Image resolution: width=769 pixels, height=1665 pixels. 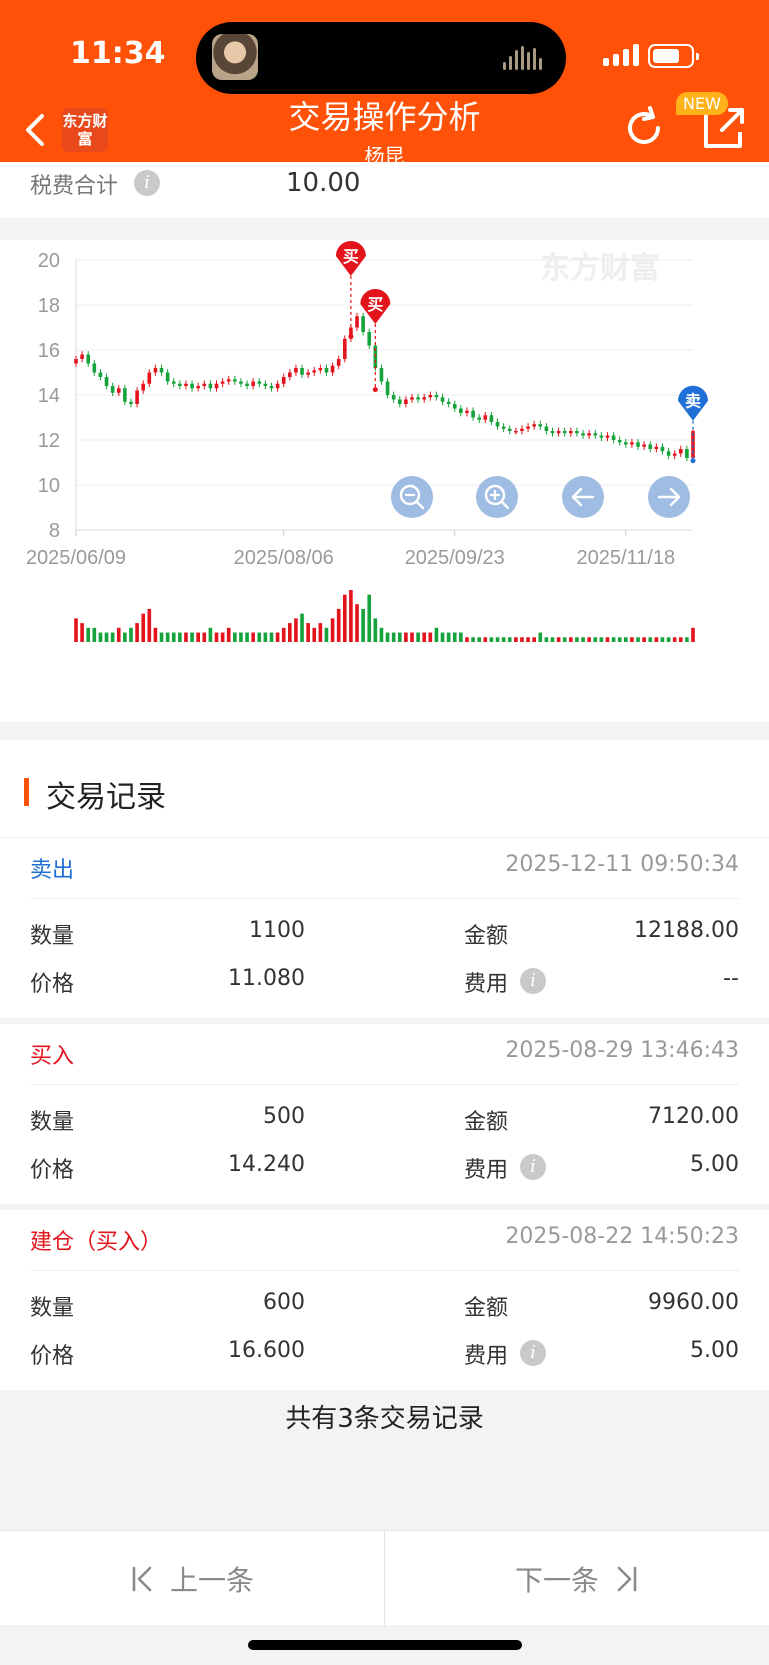 I want to click on fee-total-label: 税费合计, so click(x=74, y=186).